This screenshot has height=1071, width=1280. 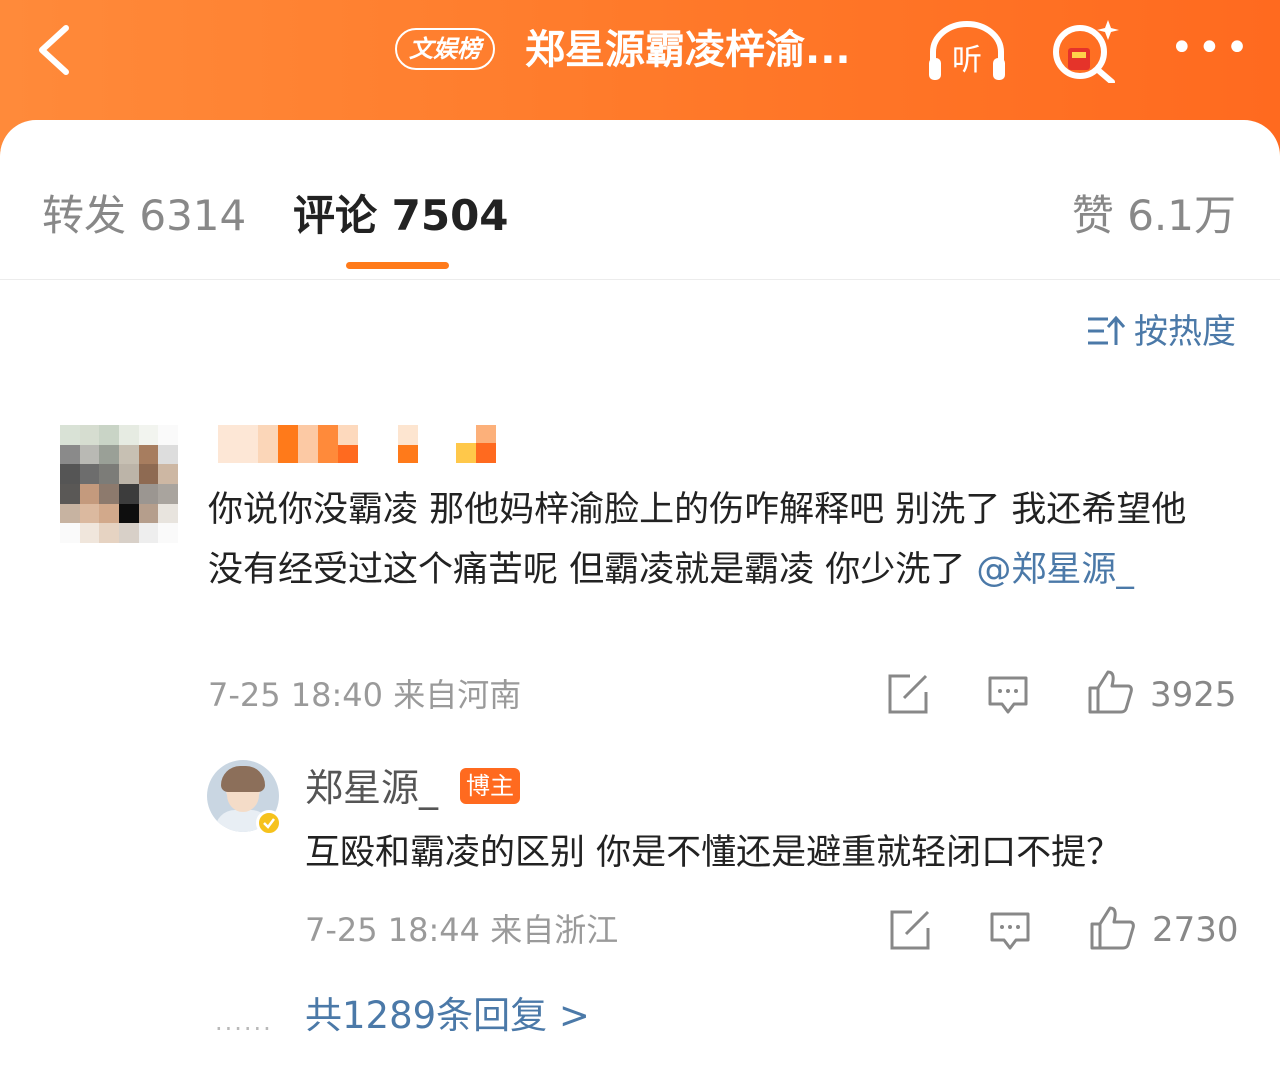 What do you see at coordinates (1154, 216) in the screenshot?
I see `tab-likes: 赞 6.1万` at bounding box center [1154, 216].